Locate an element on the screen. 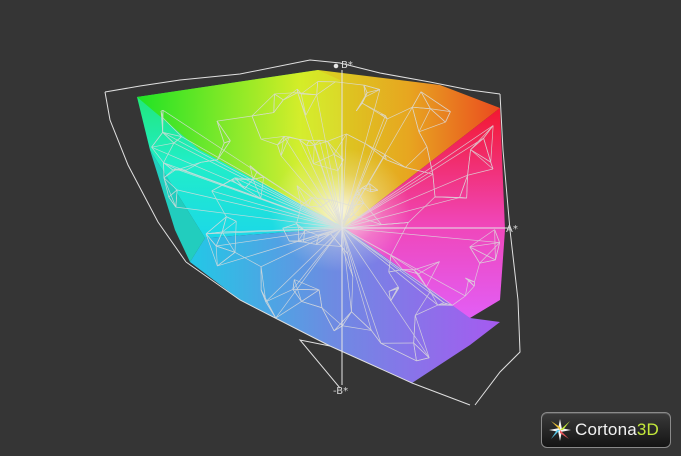 Image resolution: width=681 pixels, height=456 pixels. axis-label-b-plus: B* is located at coordinates (347, 65).